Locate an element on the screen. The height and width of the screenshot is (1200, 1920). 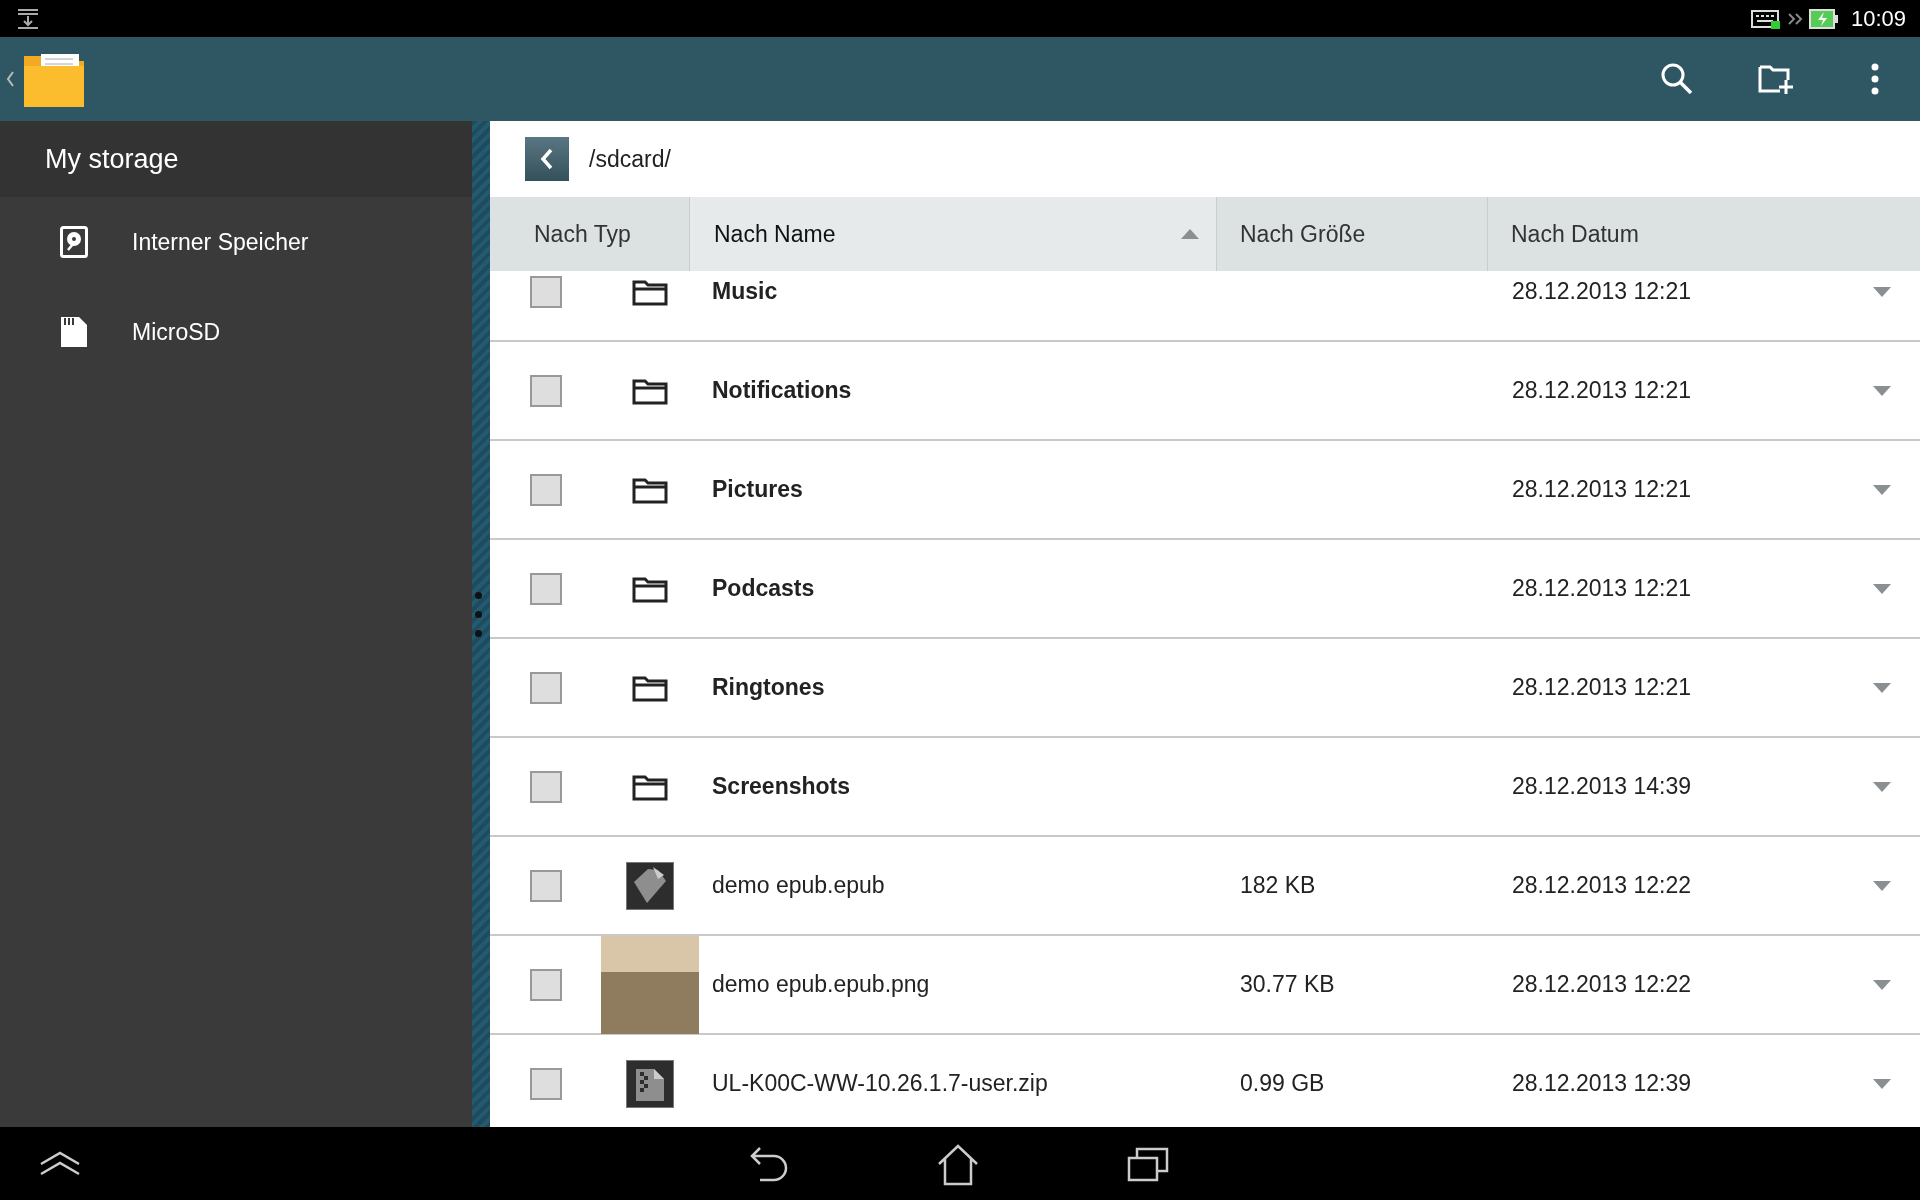
up-button is located at coordinates (547, 159).